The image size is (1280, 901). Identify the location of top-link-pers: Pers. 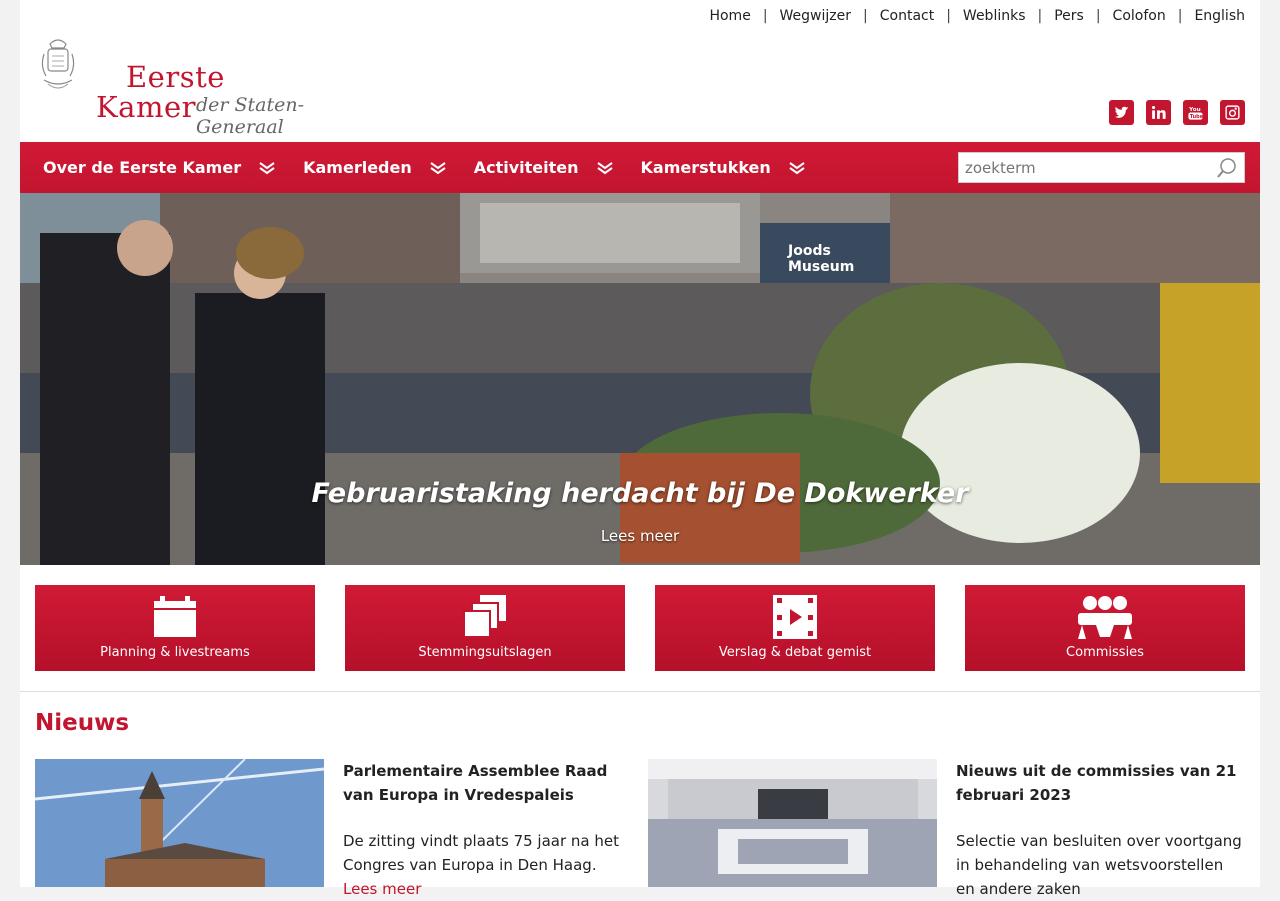
(1069, 16).